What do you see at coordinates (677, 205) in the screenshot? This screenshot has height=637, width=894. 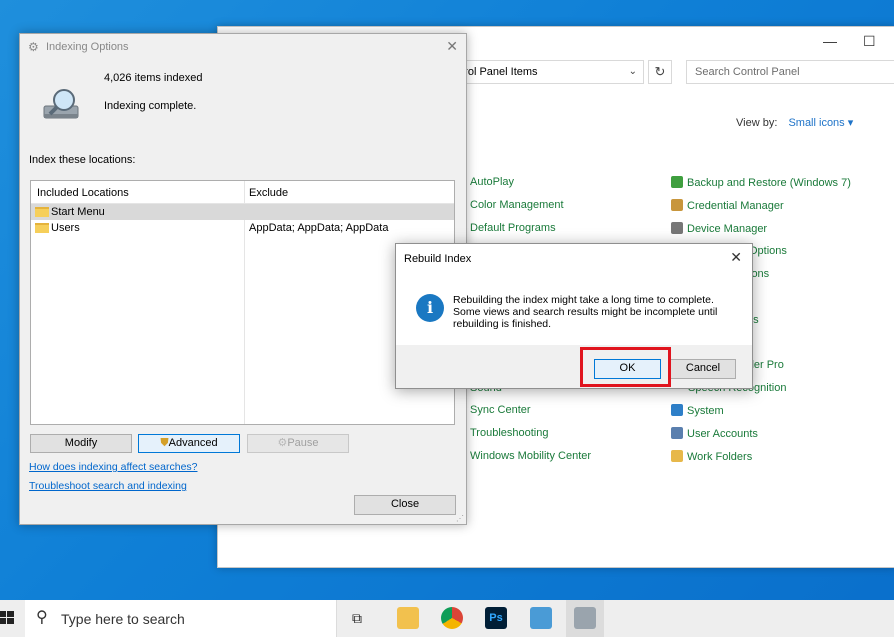 I see `credential-icon` at bounding box center [677, 205].